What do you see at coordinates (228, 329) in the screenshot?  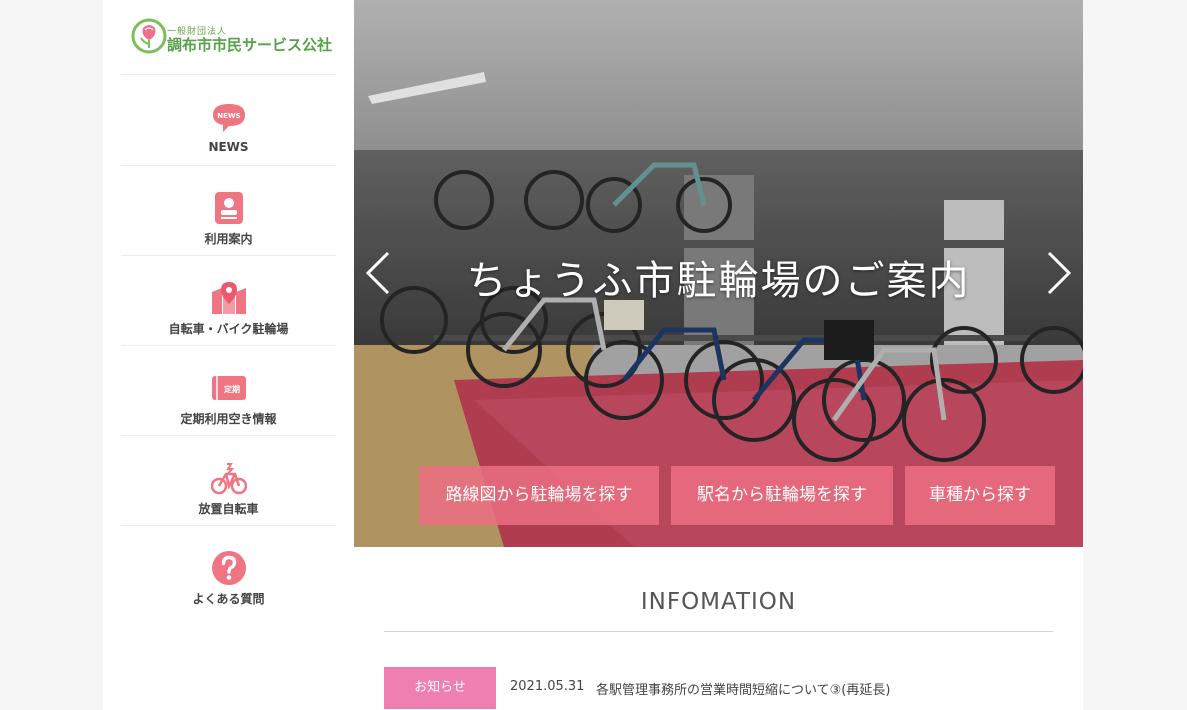 I see `nav-label-parking: 自転車・バイク駐輪場` at bounding box center [228, 329].